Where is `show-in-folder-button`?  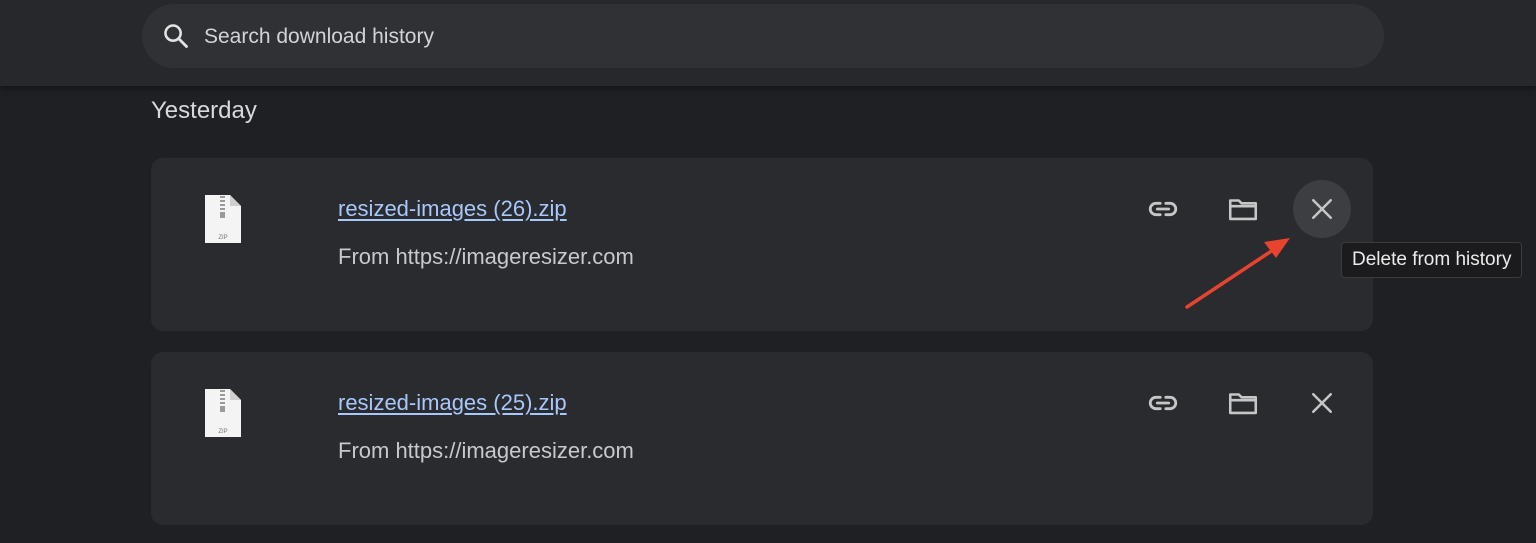
show-in-folder-button is located at coordinates (1243, 403).